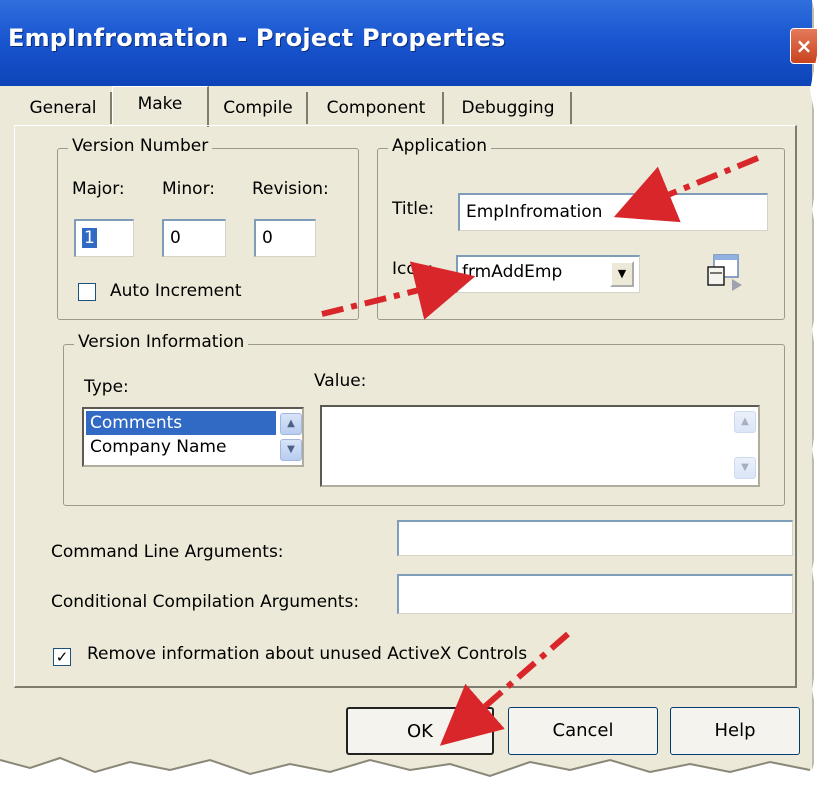 The height and width of the screenshot is (791, 829). I want to click on title-label: Title:, so click(413, 209).